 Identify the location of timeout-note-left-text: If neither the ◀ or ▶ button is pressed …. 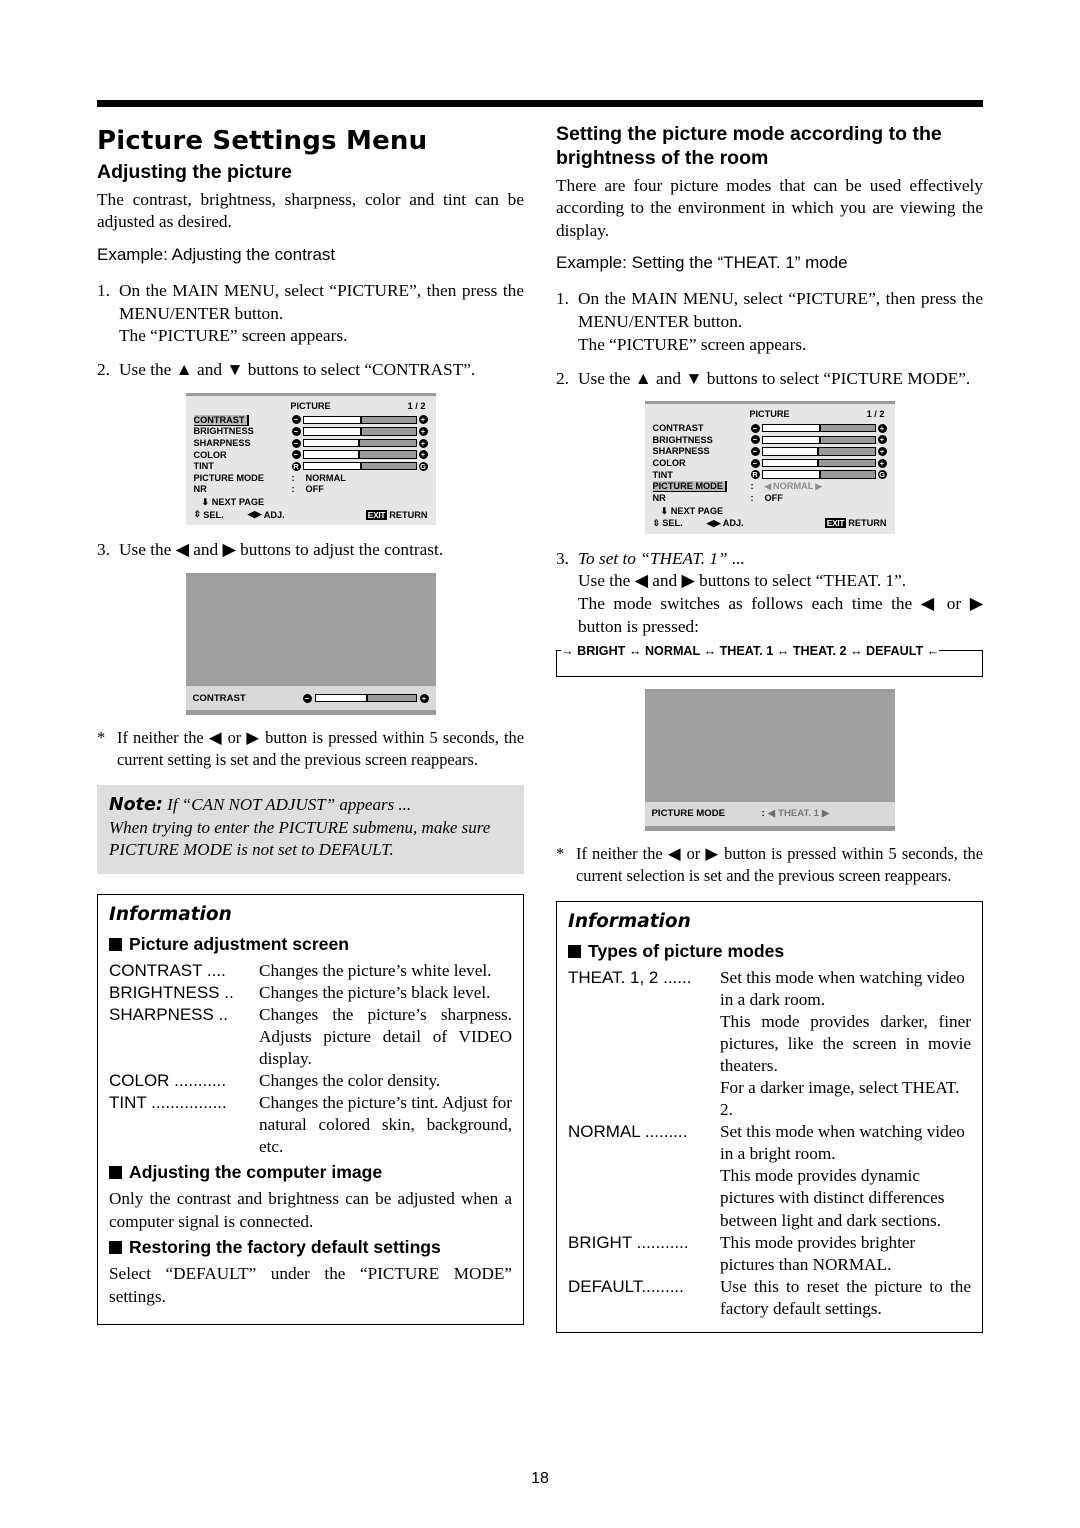
(320, 748).